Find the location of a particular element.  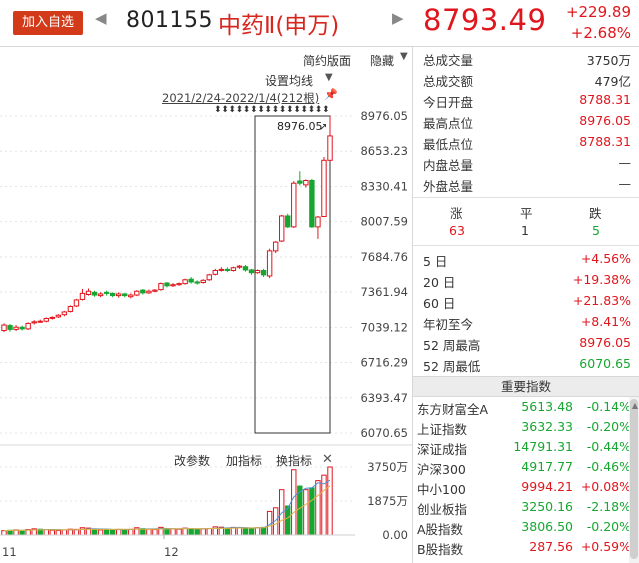

prev-stock-arrow-icon: ◀ is located at coordinates (101, 18).